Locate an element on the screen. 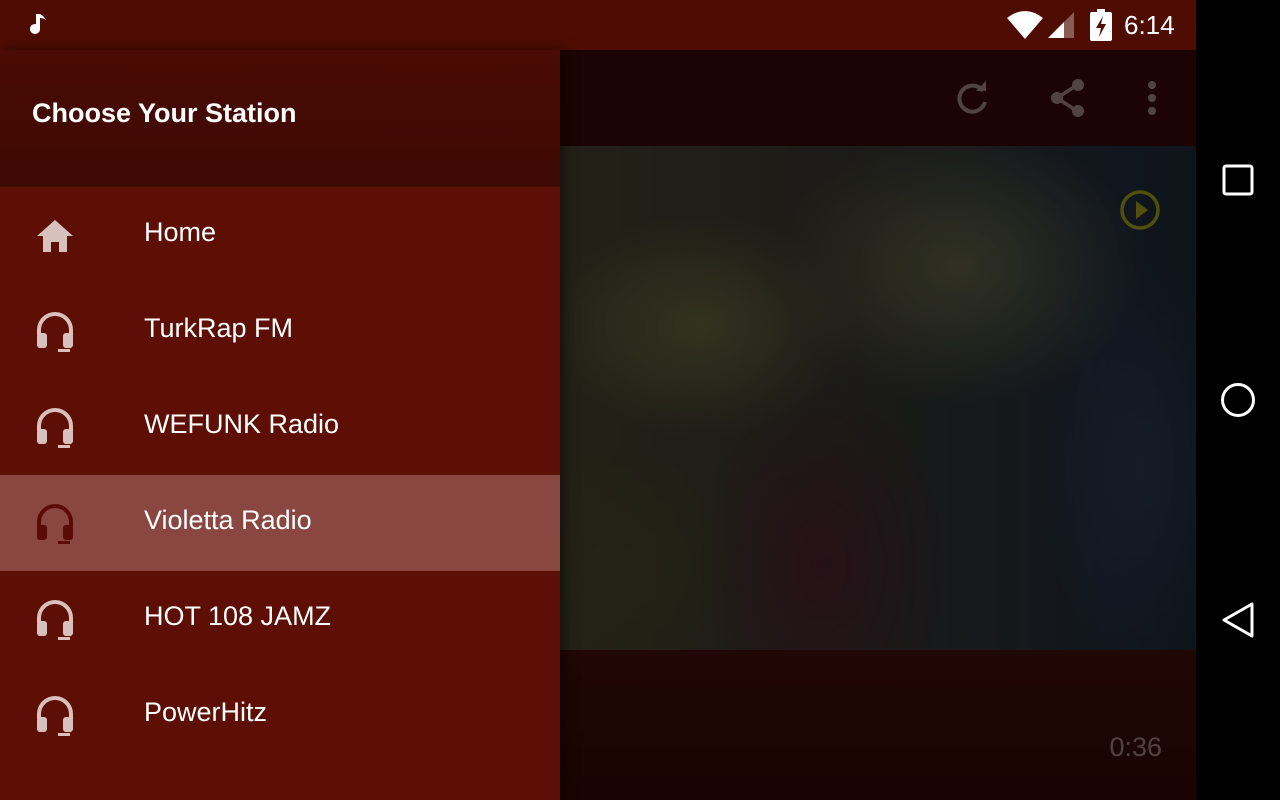  station-label: Home is located at coordinates (180, 232).